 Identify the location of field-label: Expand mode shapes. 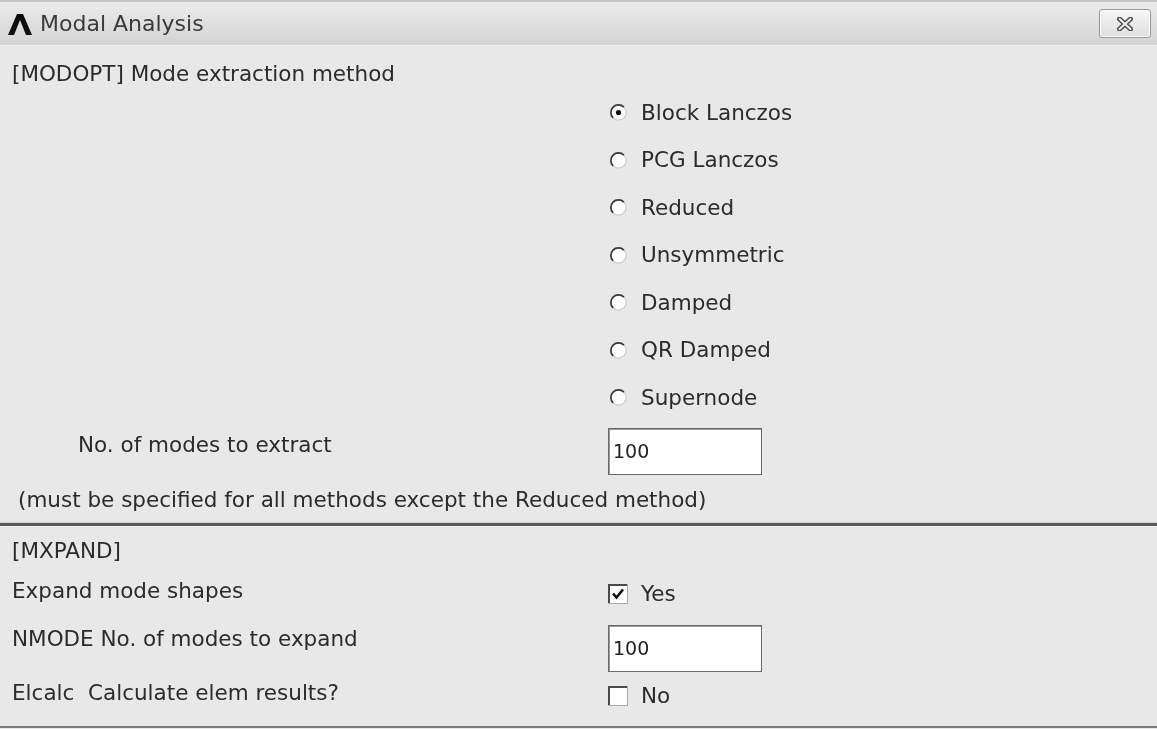
(128, 590).